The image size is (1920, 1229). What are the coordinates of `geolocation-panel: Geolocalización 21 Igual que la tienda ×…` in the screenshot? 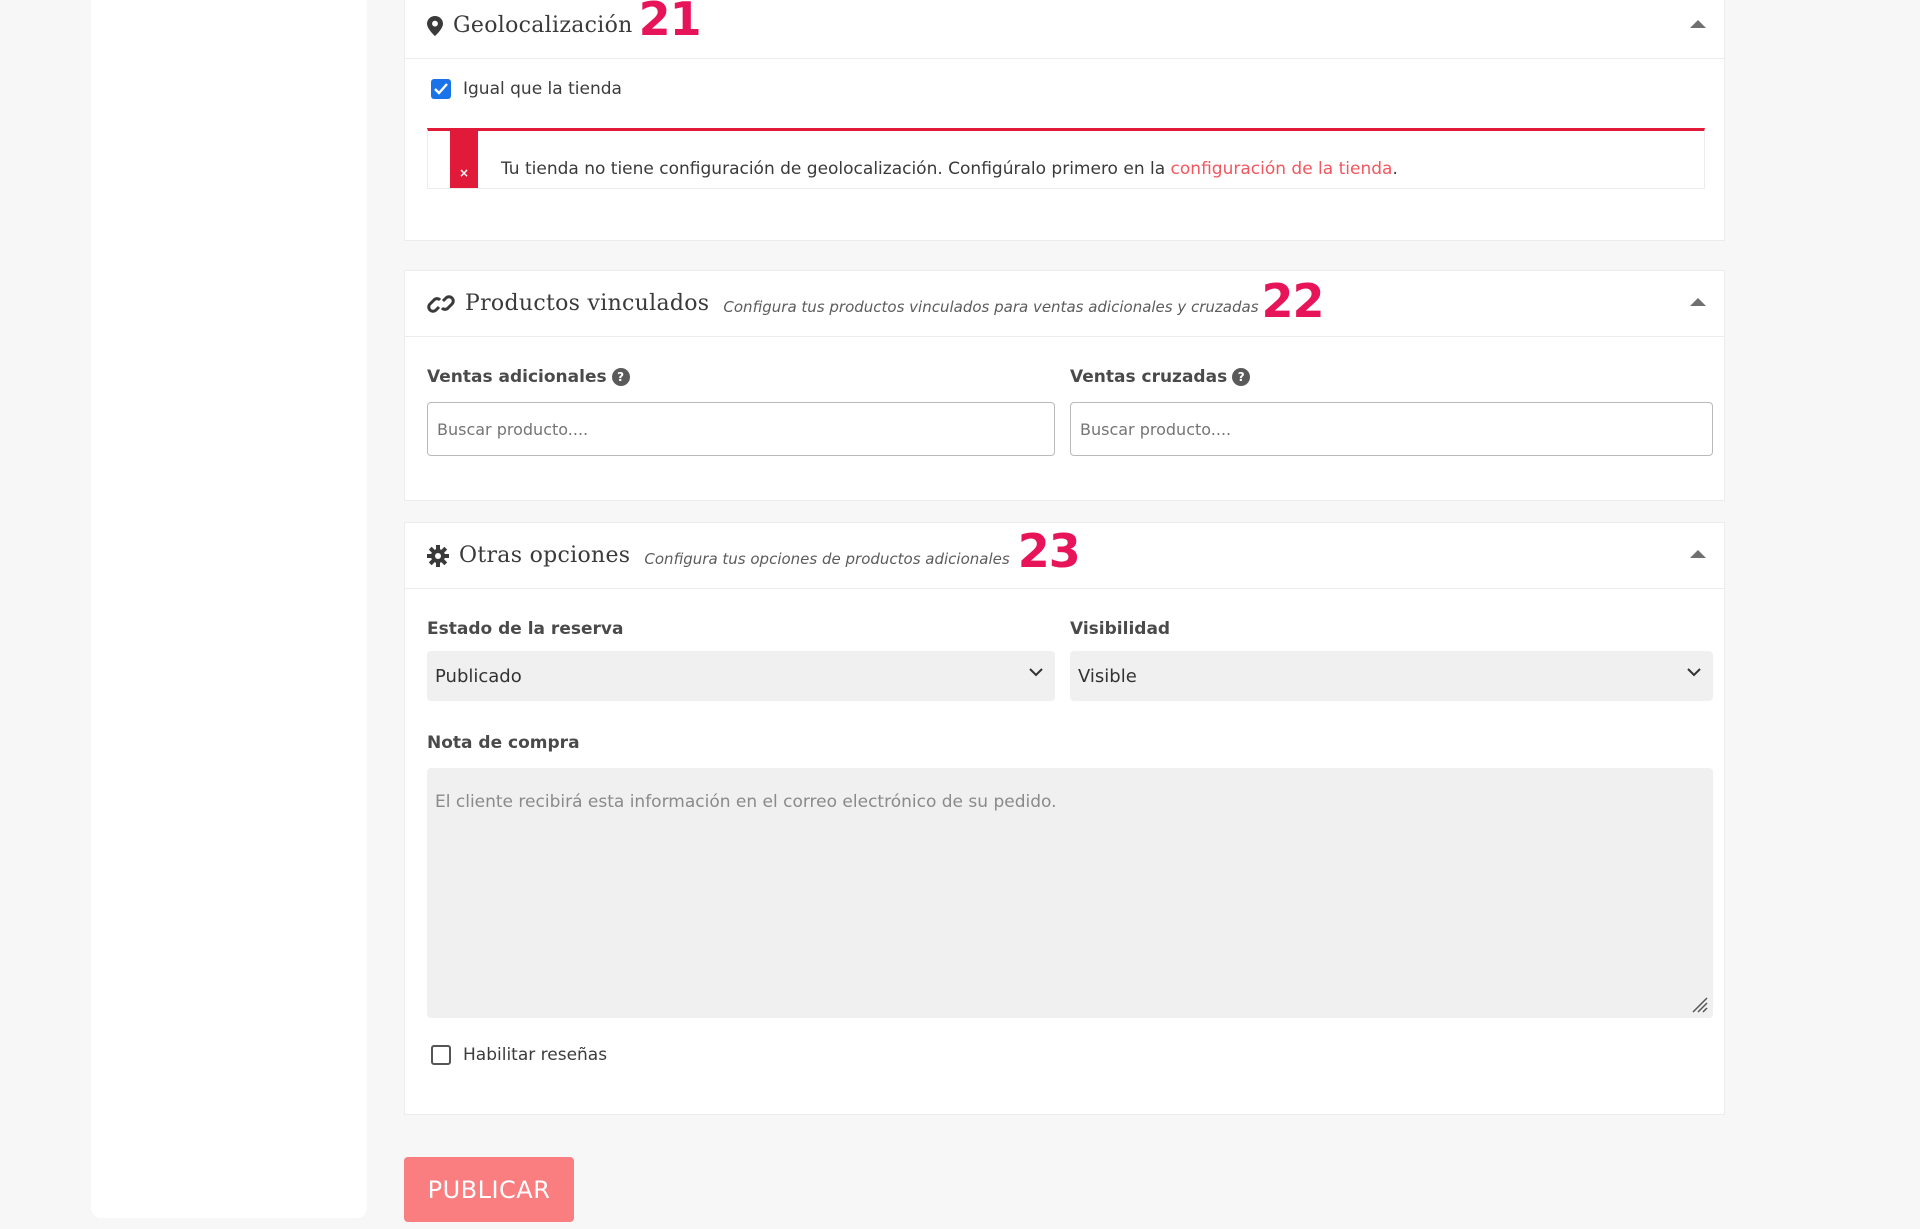 It's located at (1064, 120).